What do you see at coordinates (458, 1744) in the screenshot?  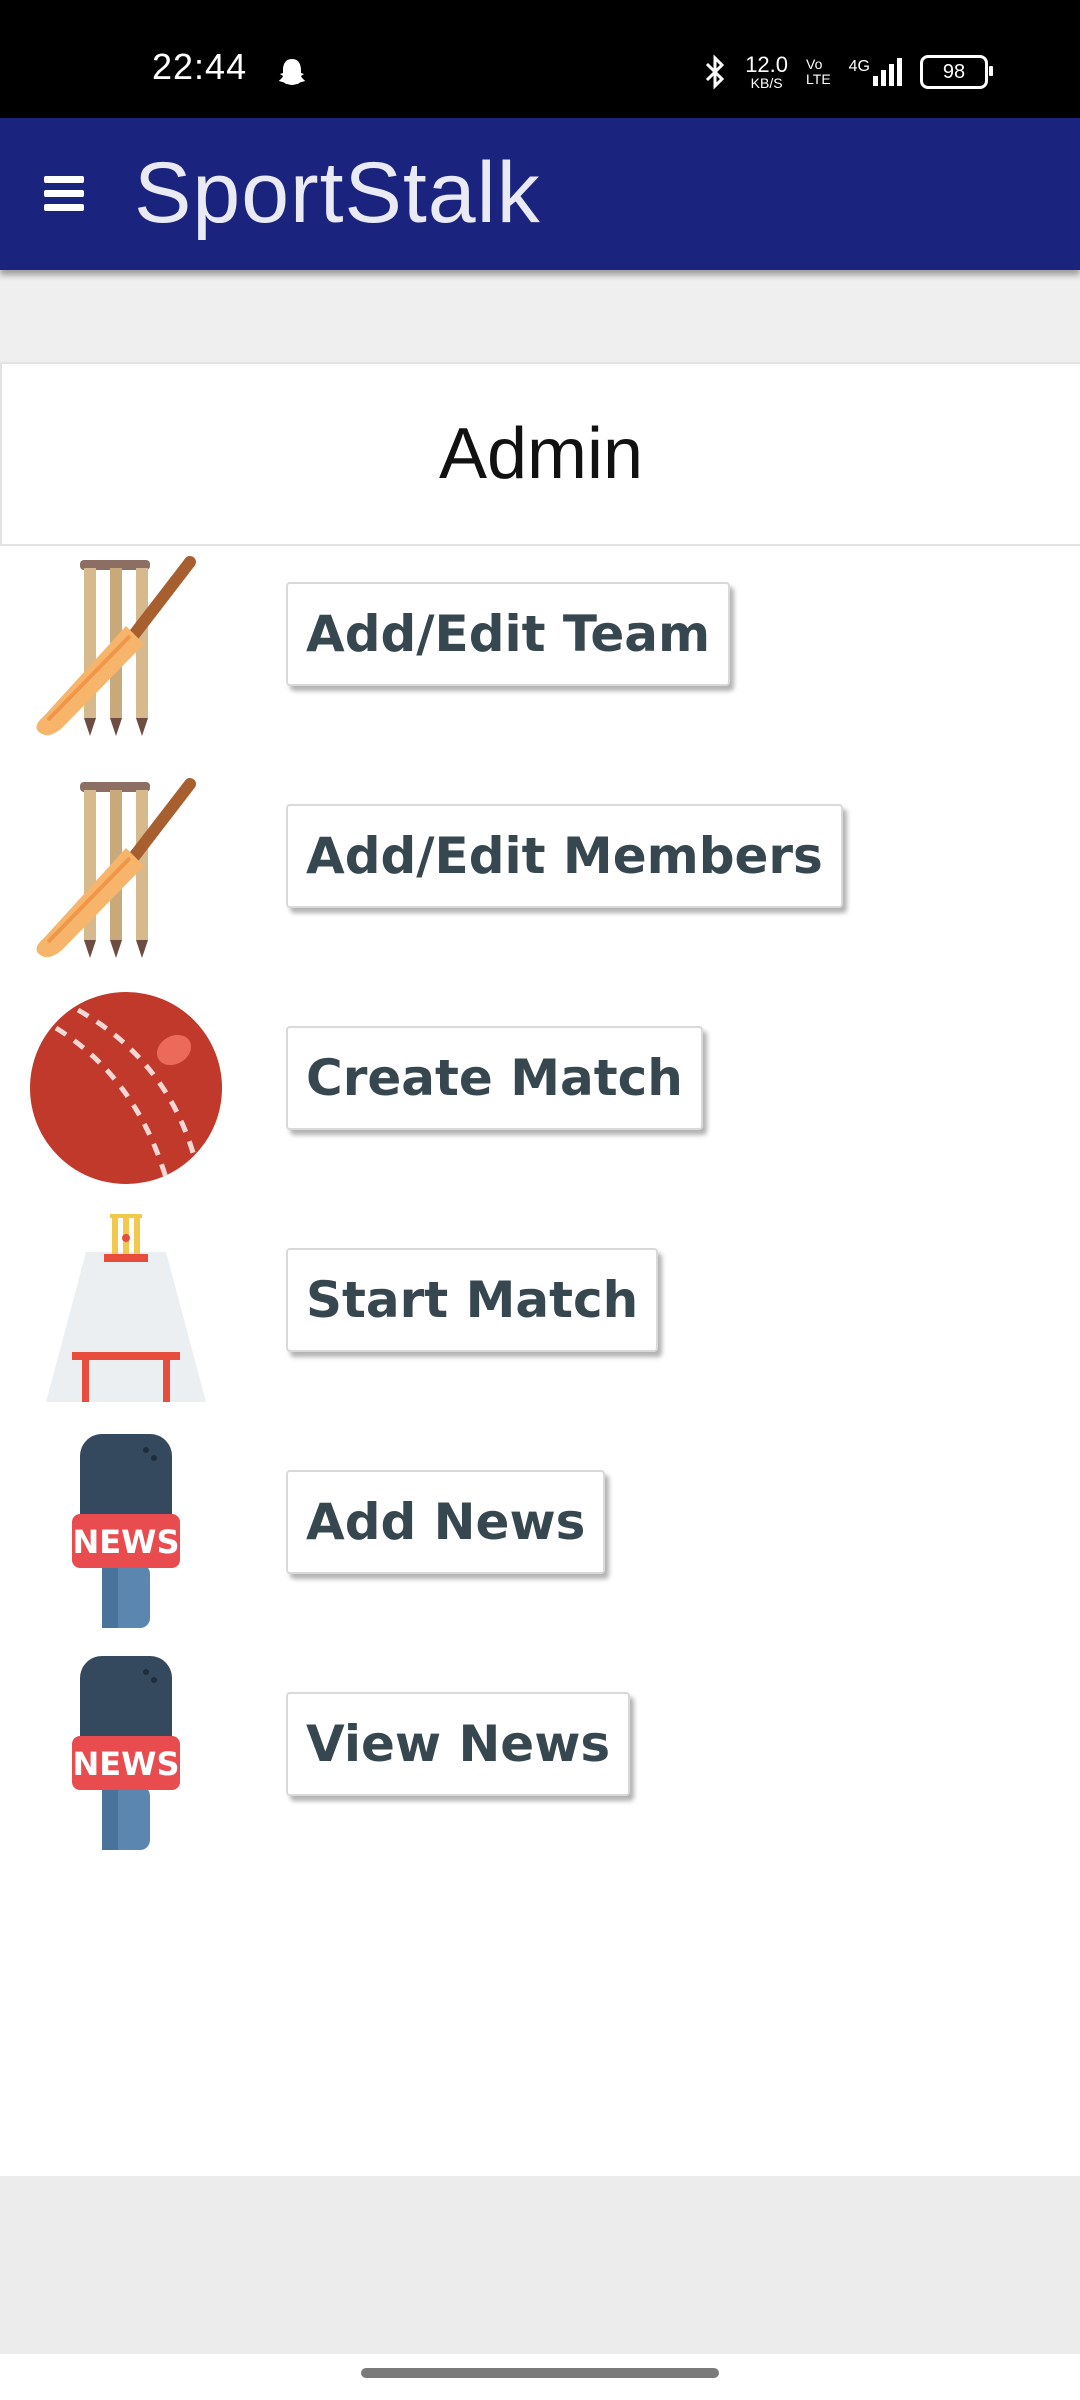 I see `view-news-button: View News` at bounding box center [458, 1744].